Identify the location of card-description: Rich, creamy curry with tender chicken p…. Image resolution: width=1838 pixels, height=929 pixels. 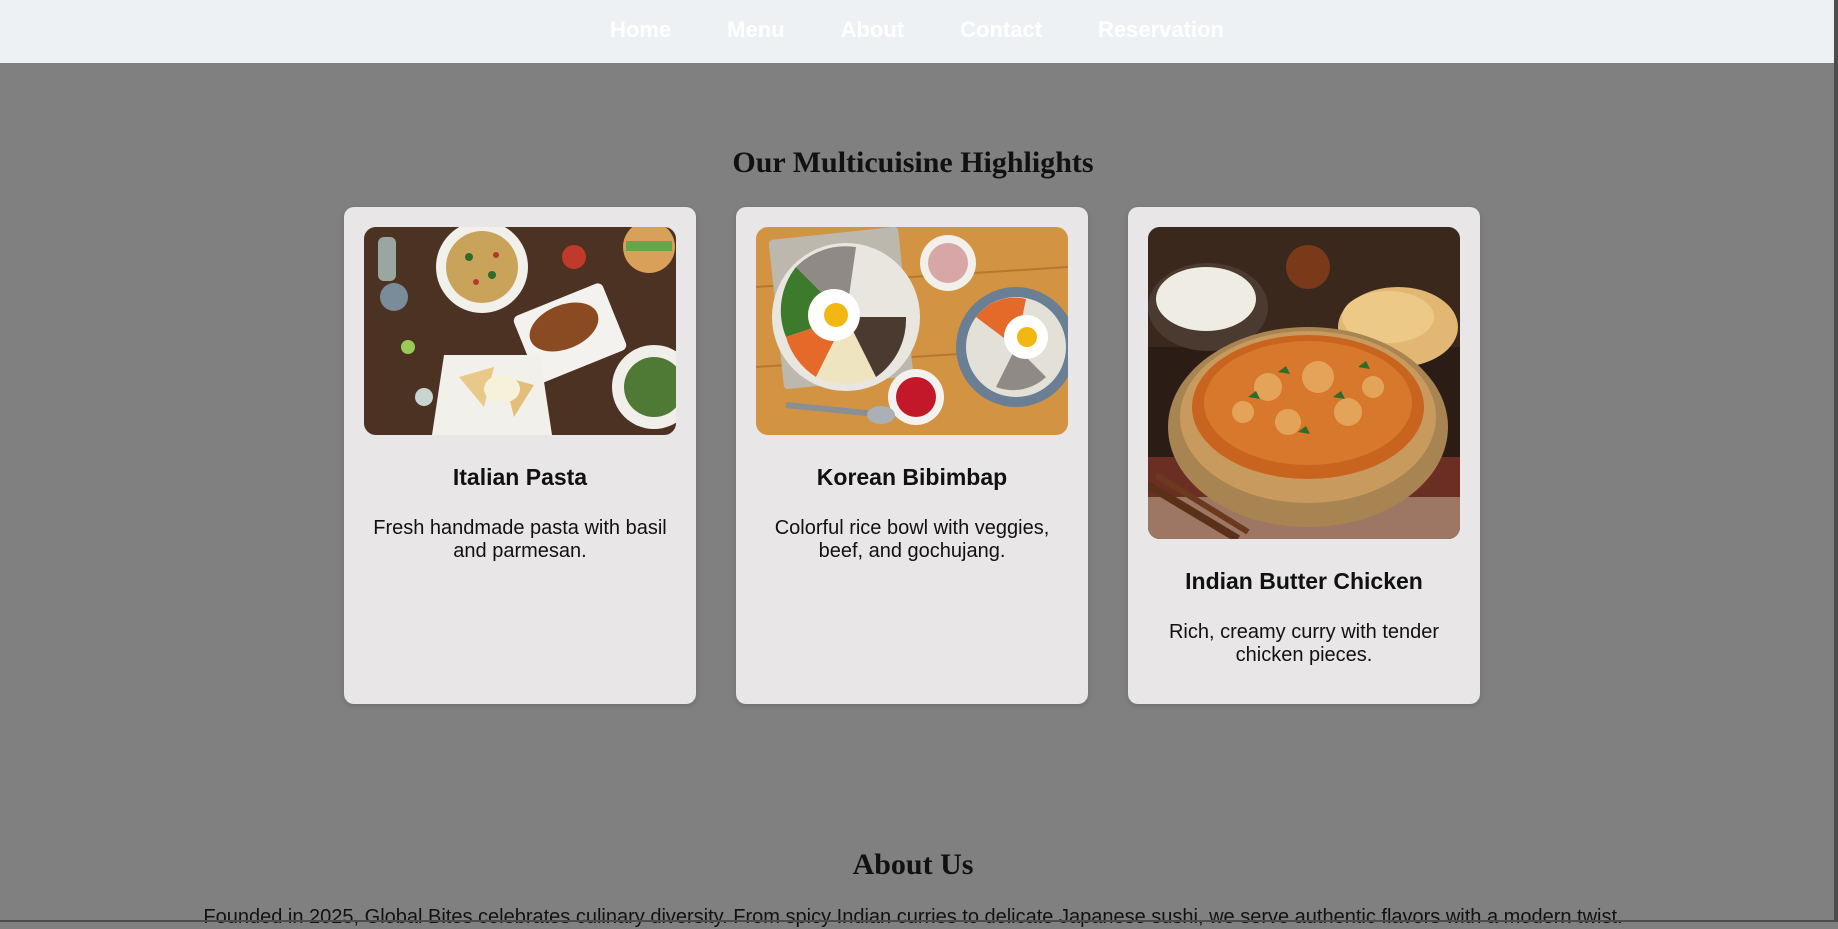
(1304, 643).